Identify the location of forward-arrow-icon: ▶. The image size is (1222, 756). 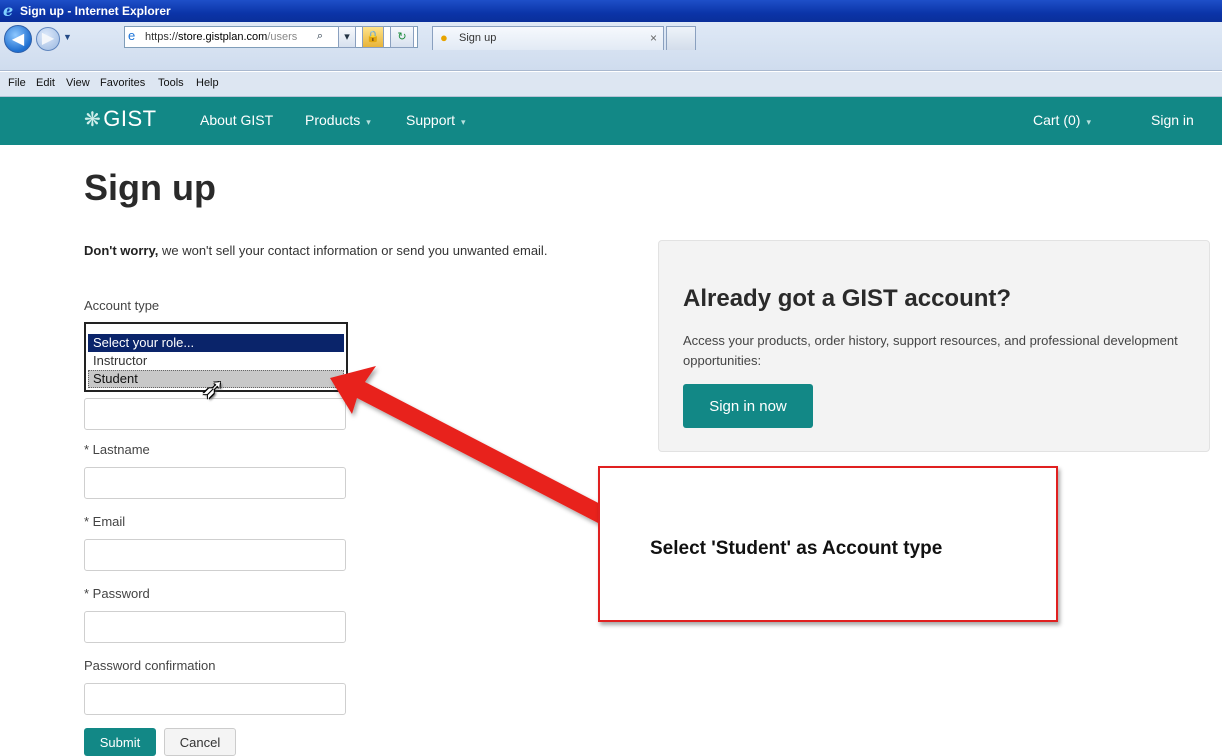
(48, 38).